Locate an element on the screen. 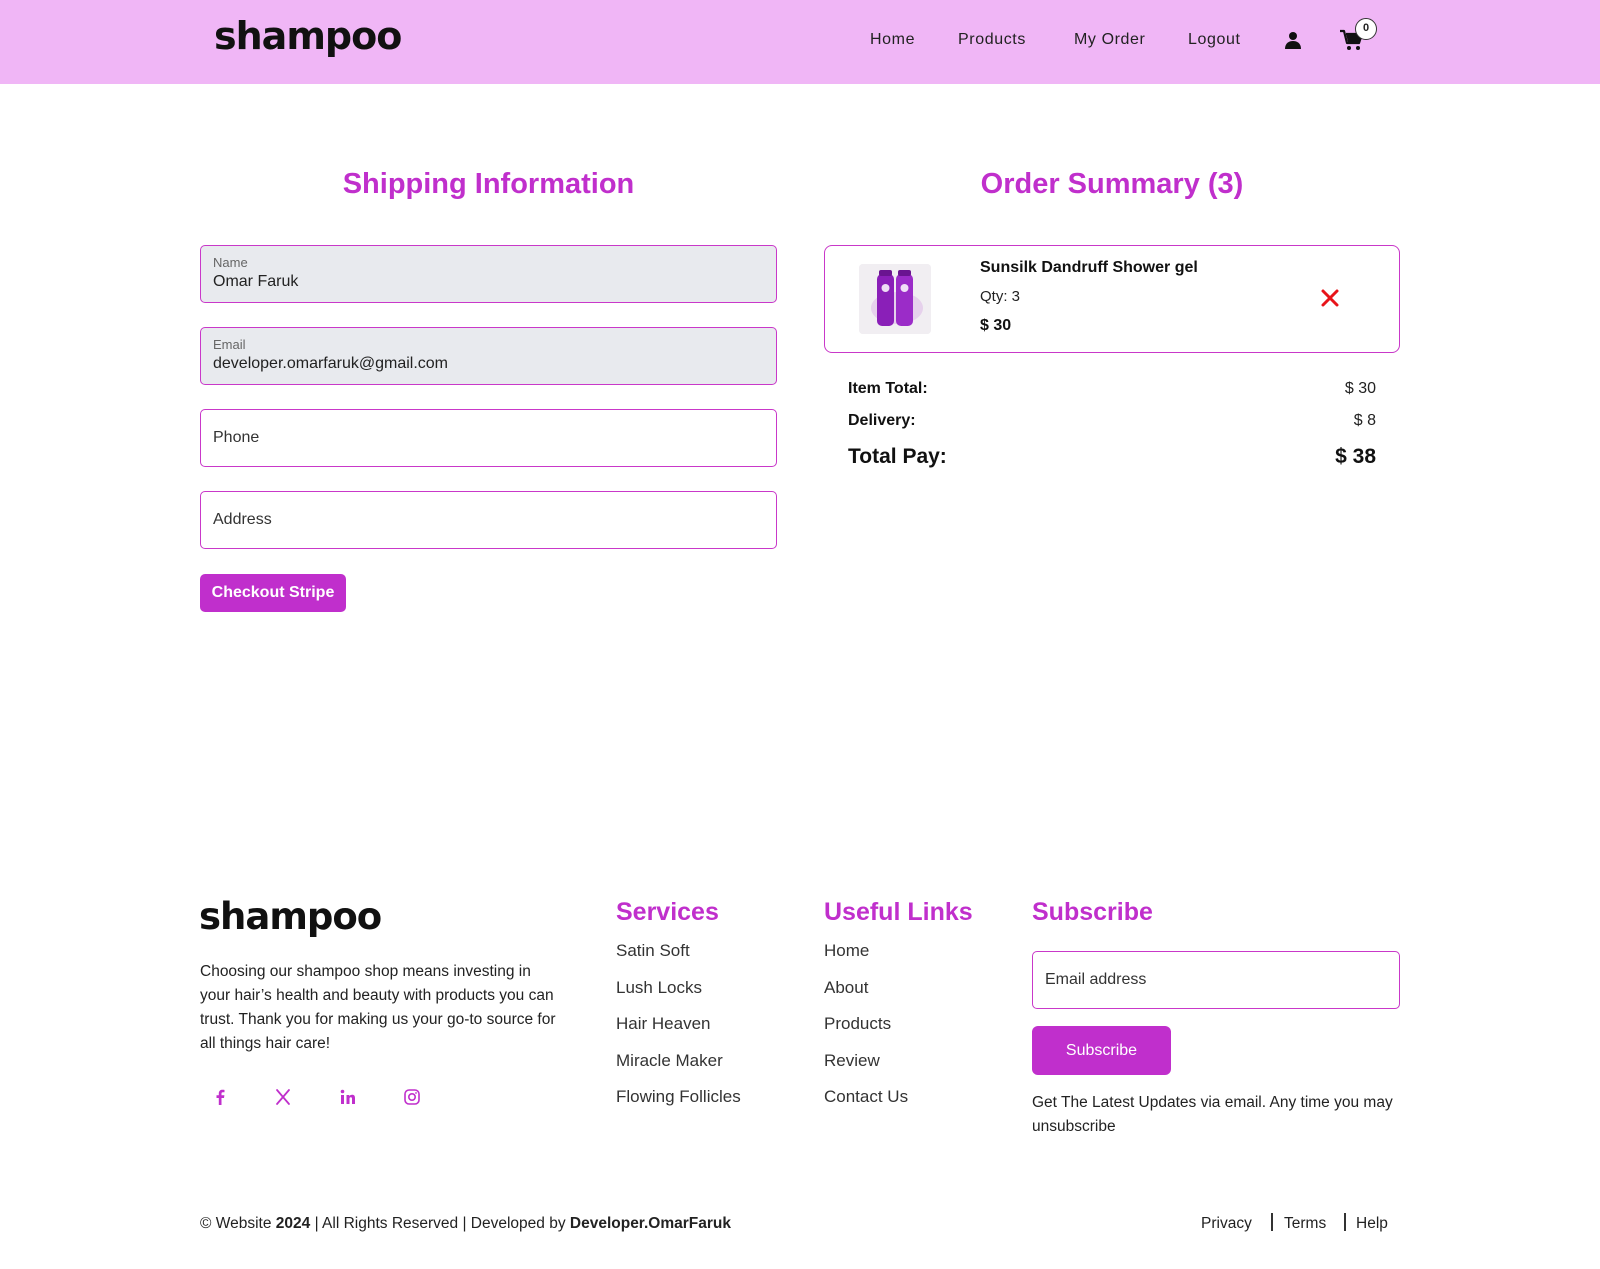 The image size is (1600, 1269). footer-link-about: About is located at coordinates (846, 988).